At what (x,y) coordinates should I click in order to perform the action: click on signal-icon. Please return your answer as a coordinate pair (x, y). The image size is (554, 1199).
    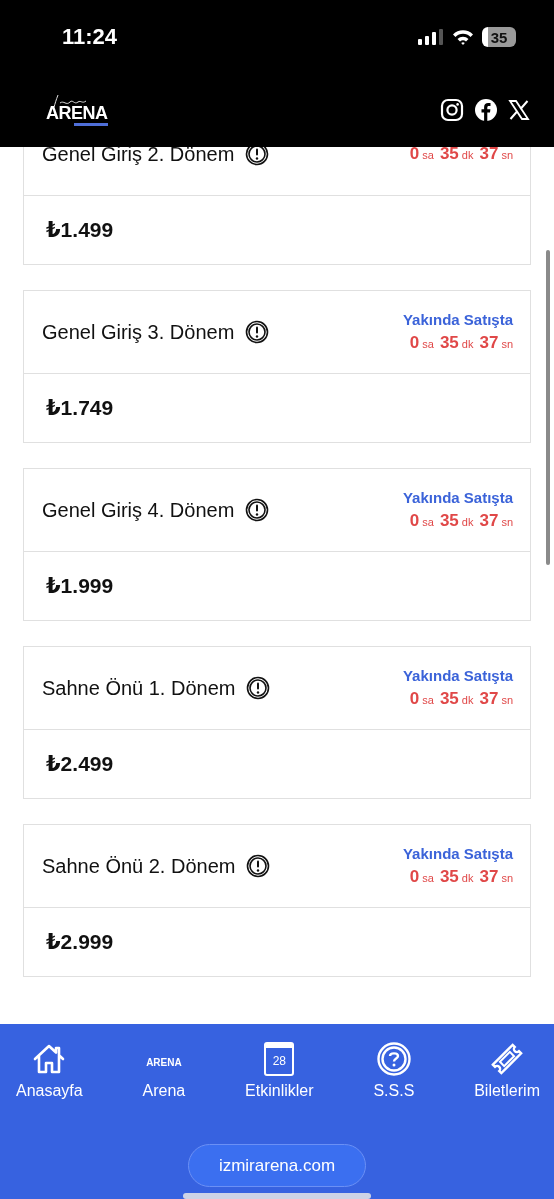
    Looking at the image, I should click on (431, 37).